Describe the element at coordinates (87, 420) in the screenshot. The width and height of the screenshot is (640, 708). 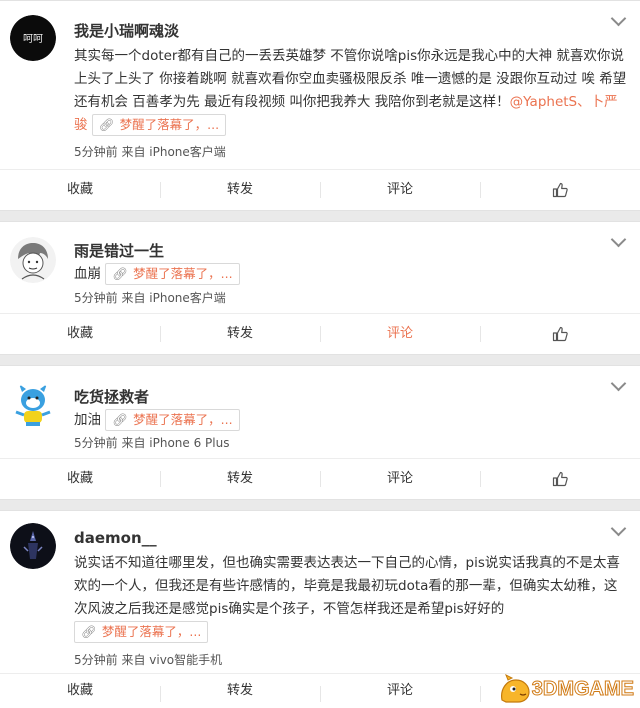
I see `comment-body: 加油` at that location.